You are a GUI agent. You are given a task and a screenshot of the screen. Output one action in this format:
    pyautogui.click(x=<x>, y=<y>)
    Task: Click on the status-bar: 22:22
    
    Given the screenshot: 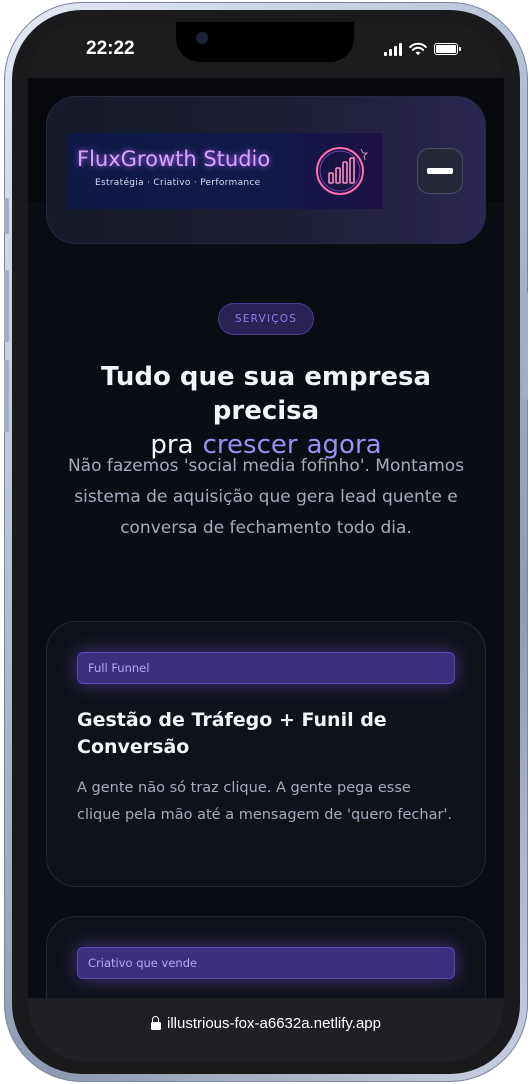 What is the action you would take?
    pyautogui.click(x=266, y=50)
    